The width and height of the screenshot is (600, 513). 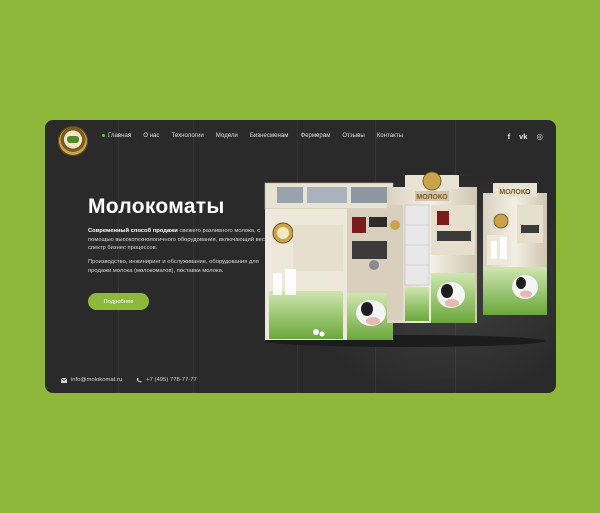 I want to click on nav-item-farmers: Фермерам, so click(x=315, y=135).